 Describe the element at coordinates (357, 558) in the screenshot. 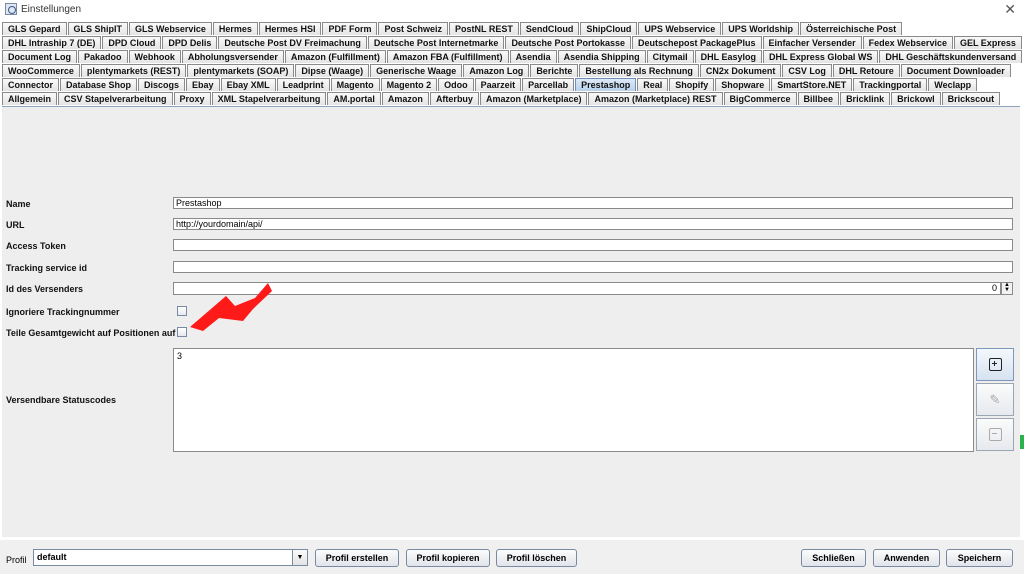

I see `create-profile-button: Profil erstellen` at that location.